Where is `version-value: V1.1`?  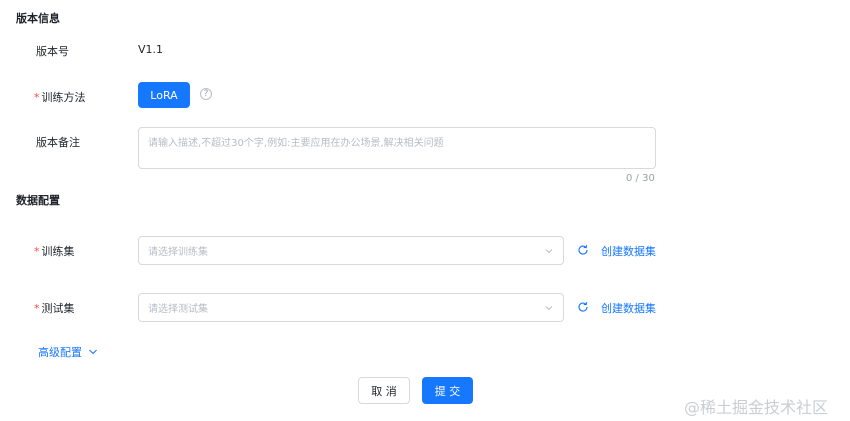 version-value: V1.1 is located at coordinates (151, 49).